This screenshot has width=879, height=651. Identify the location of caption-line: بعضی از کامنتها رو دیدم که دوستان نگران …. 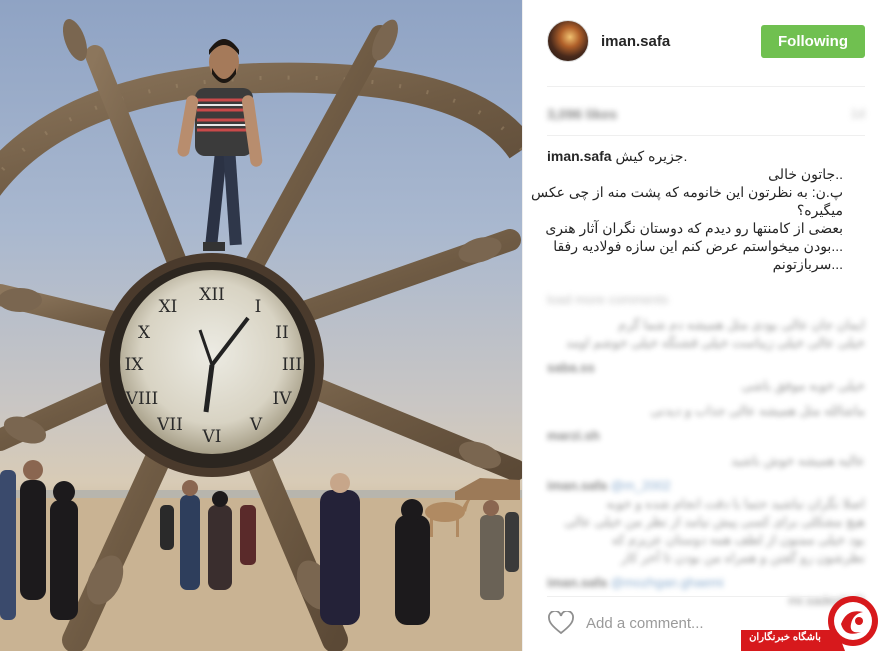
(694, 228).